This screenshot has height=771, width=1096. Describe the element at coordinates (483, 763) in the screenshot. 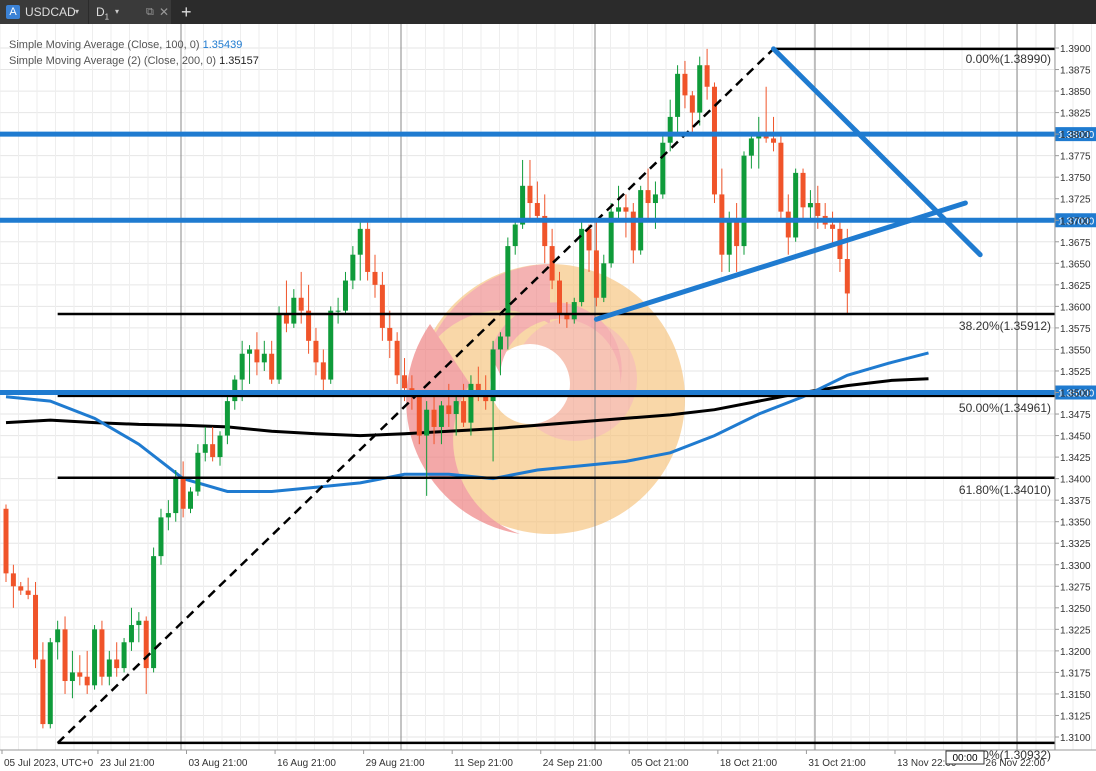

I see `time-tick-label: 11 Sep 21:00` at that location.